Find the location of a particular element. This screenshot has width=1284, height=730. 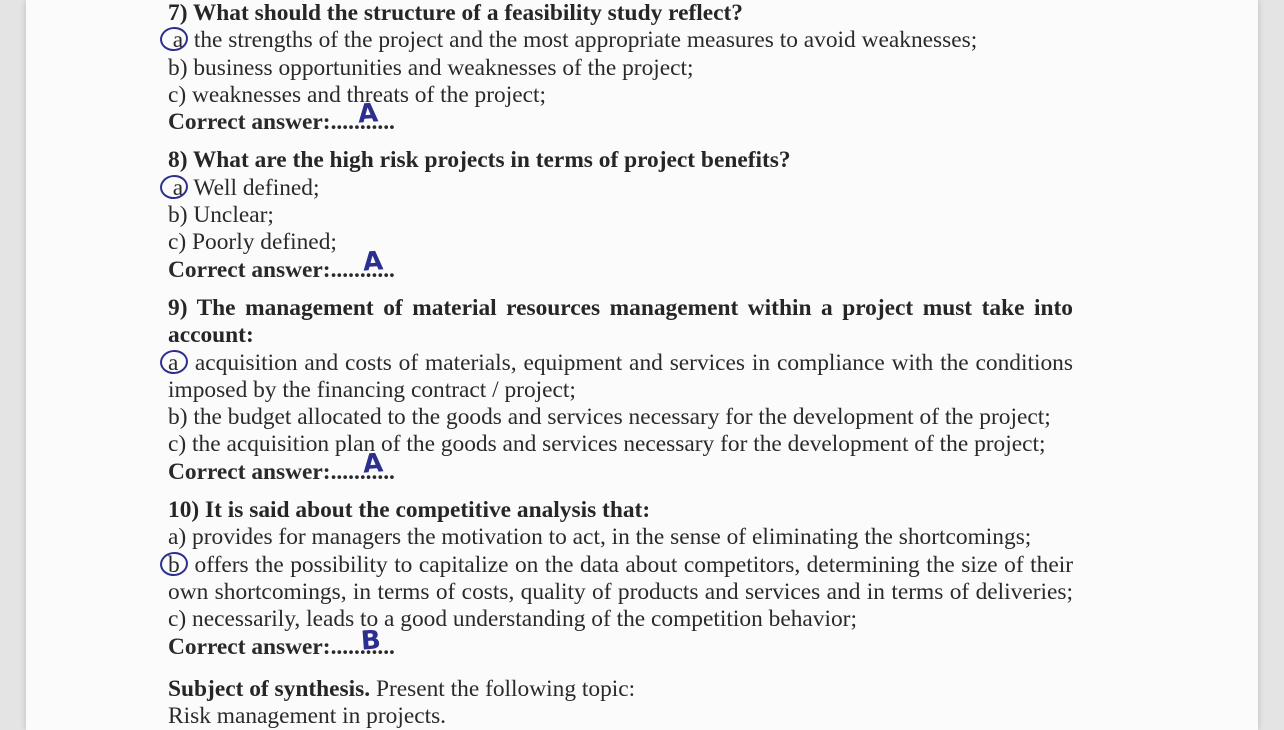

synthesis-label: Subject of synthesis. is located at coordinates (269, 688).